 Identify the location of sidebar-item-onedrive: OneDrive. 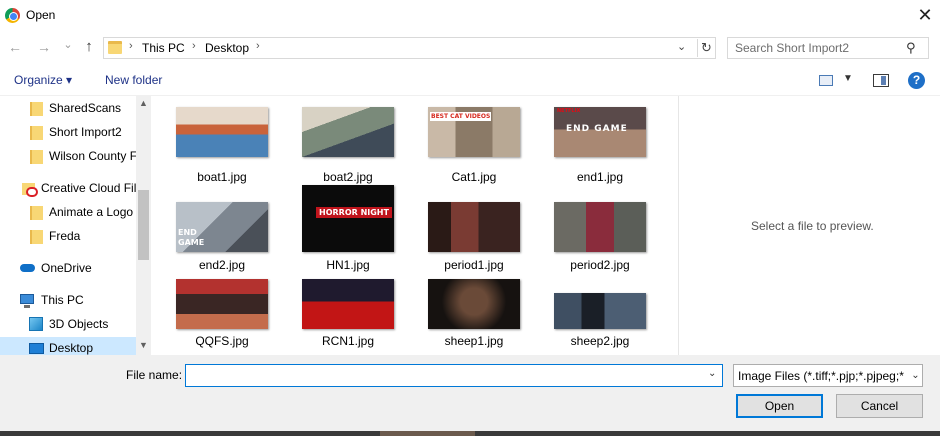
(68, 268).